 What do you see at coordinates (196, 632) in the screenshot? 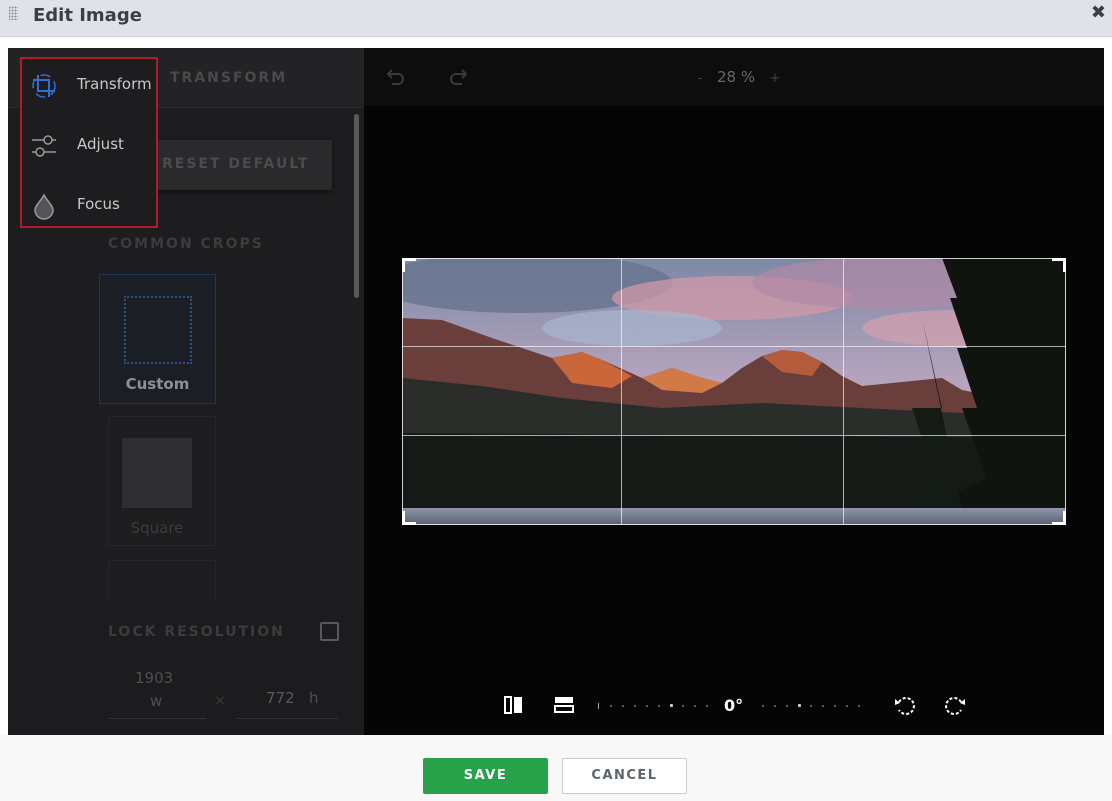
I see `lock-resolution-label: LOCK RESOLUTION` at bounding box center [196, 632].